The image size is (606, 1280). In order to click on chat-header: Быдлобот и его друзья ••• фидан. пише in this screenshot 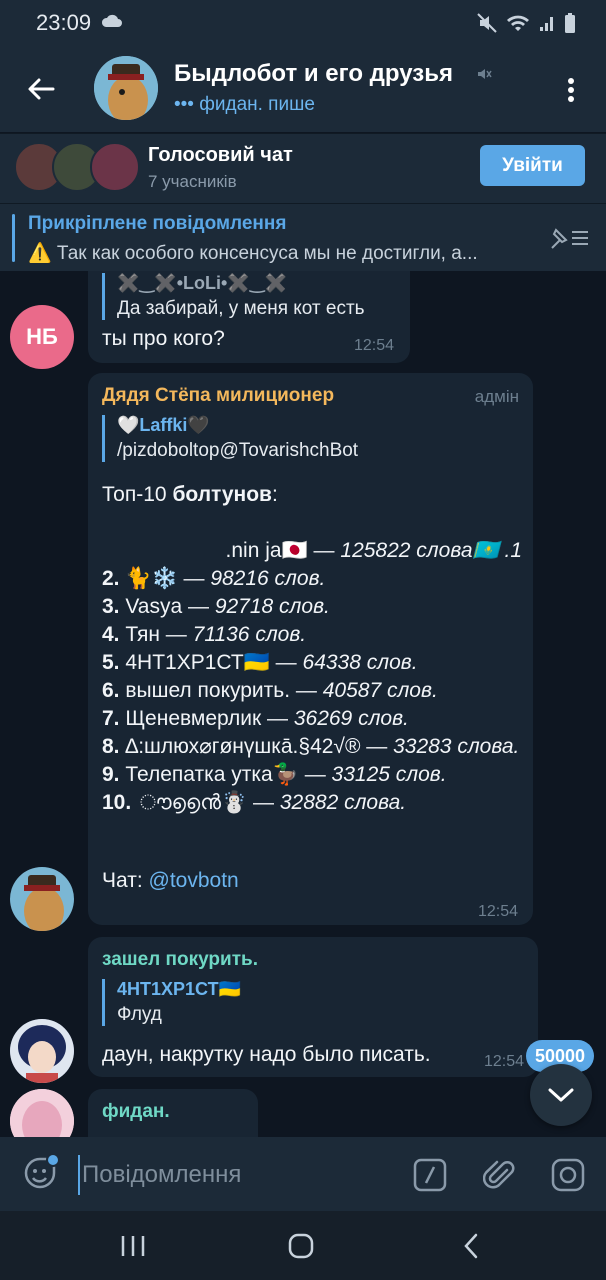, I will do `click(303, 89)`.